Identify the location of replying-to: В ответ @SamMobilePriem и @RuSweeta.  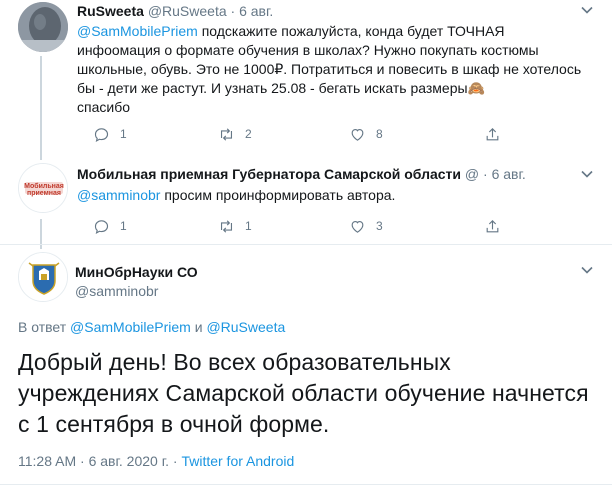
(151, 327).